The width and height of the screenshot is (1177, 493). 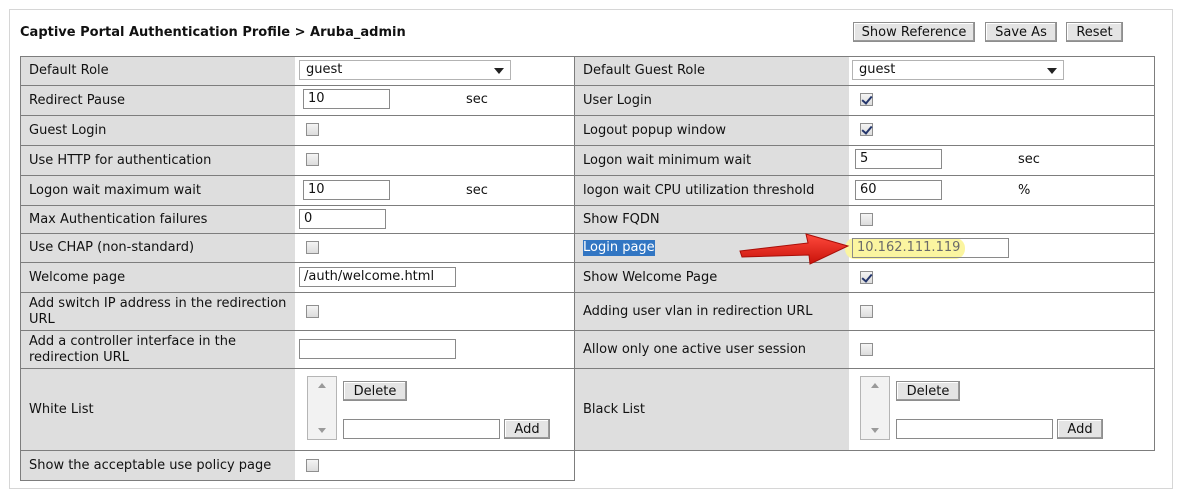 What do you see at coordinates (477, 99) in the screenshot?
I see `redirect-pause-unit: sec` at bounding box center [477, 99].